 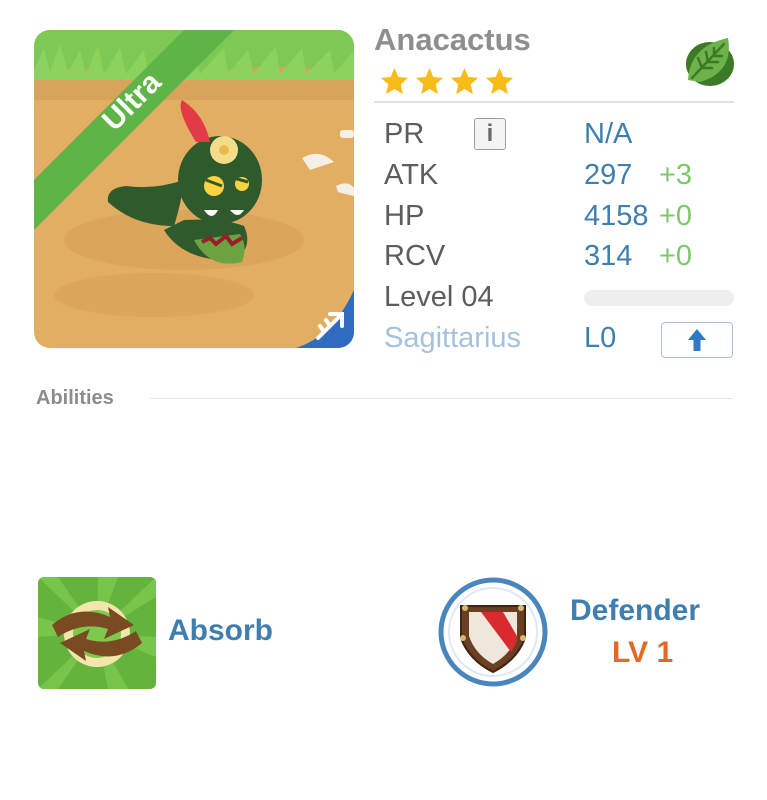 I want to click on hp-label: HP, so click(x=404, y=216).